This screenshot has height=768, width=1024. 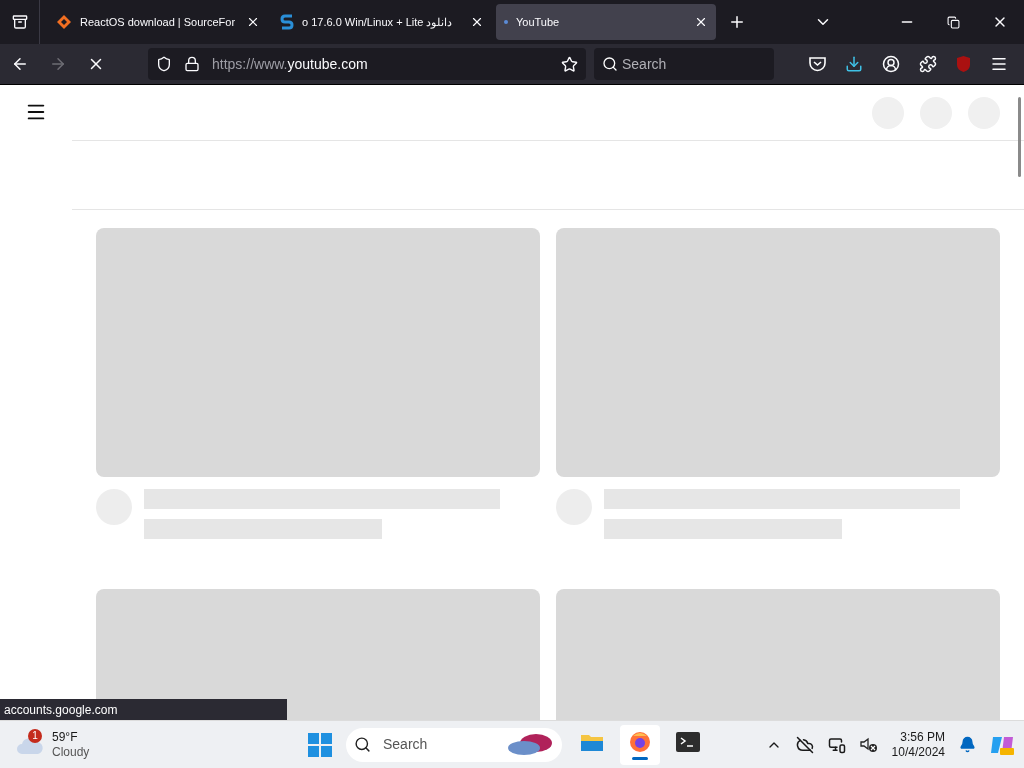 What do you see at coordinates (817, 64) in the screenshot?
I see `pocket-icon` at bounding box center [817, 64].